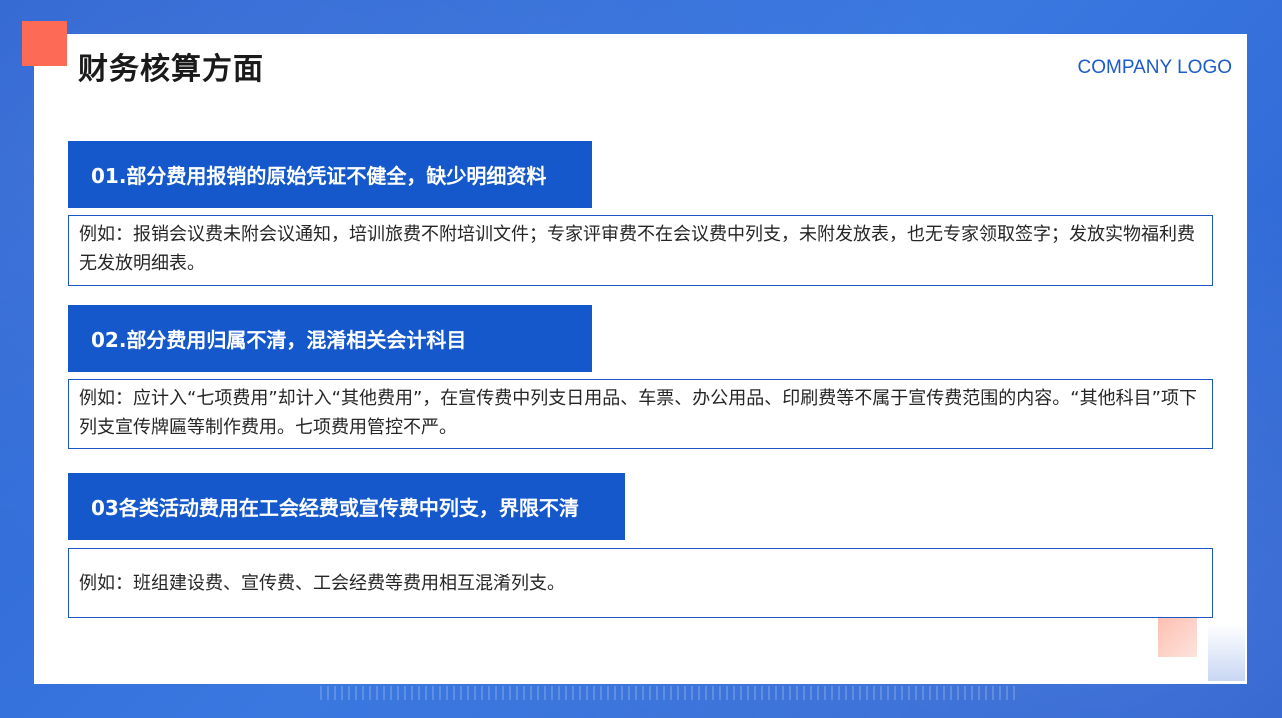 The width and height of the screenshot is (1282, 718). What do you see at coordinates (330, 174) in the screenshot?
I see `section-1-heading: 01.部分费用报销的原始凭证不健全，缺少明细资料` at bounding box center [330, 174].